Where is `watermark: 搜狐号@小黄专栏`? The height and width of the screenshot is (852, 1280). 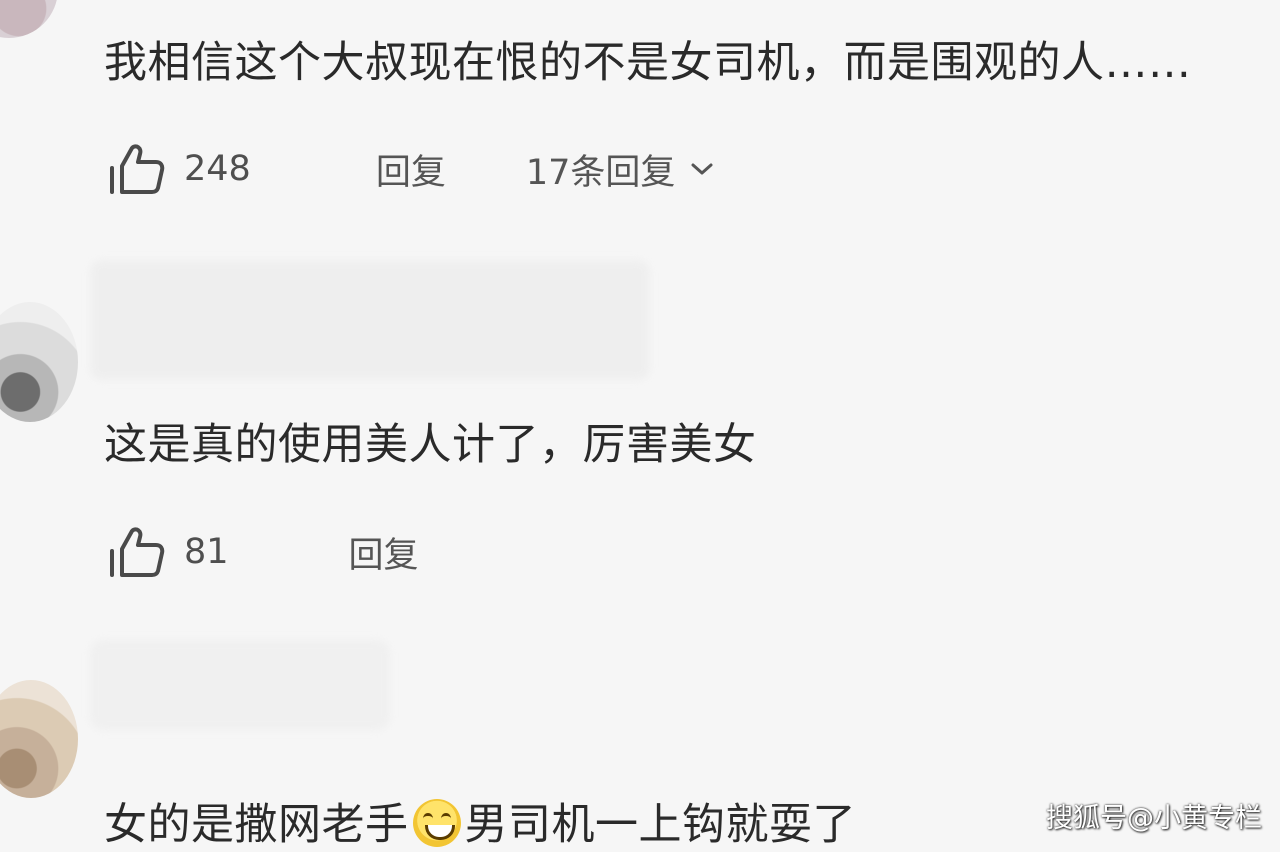 watermark: 搜狐号@小黄专栏 is located at coordinates (1154, 818).